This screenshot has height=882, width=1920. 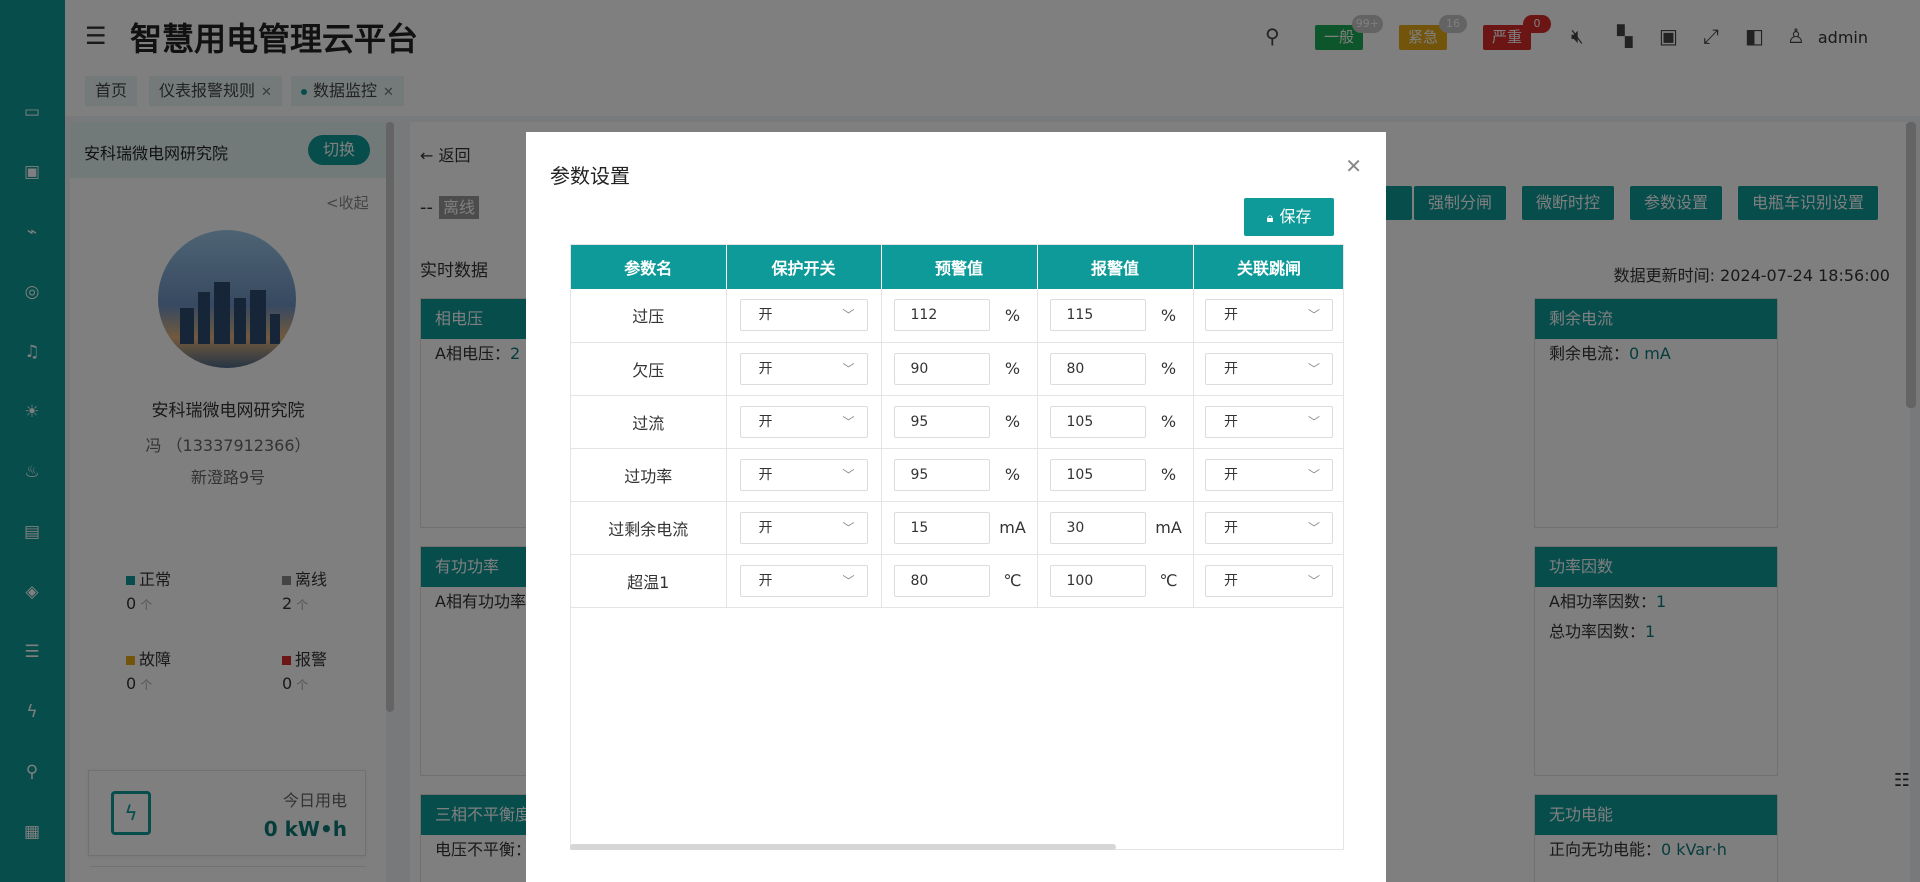 I want to click on alarm-unit: ℃, so click(x=1168, y=580).